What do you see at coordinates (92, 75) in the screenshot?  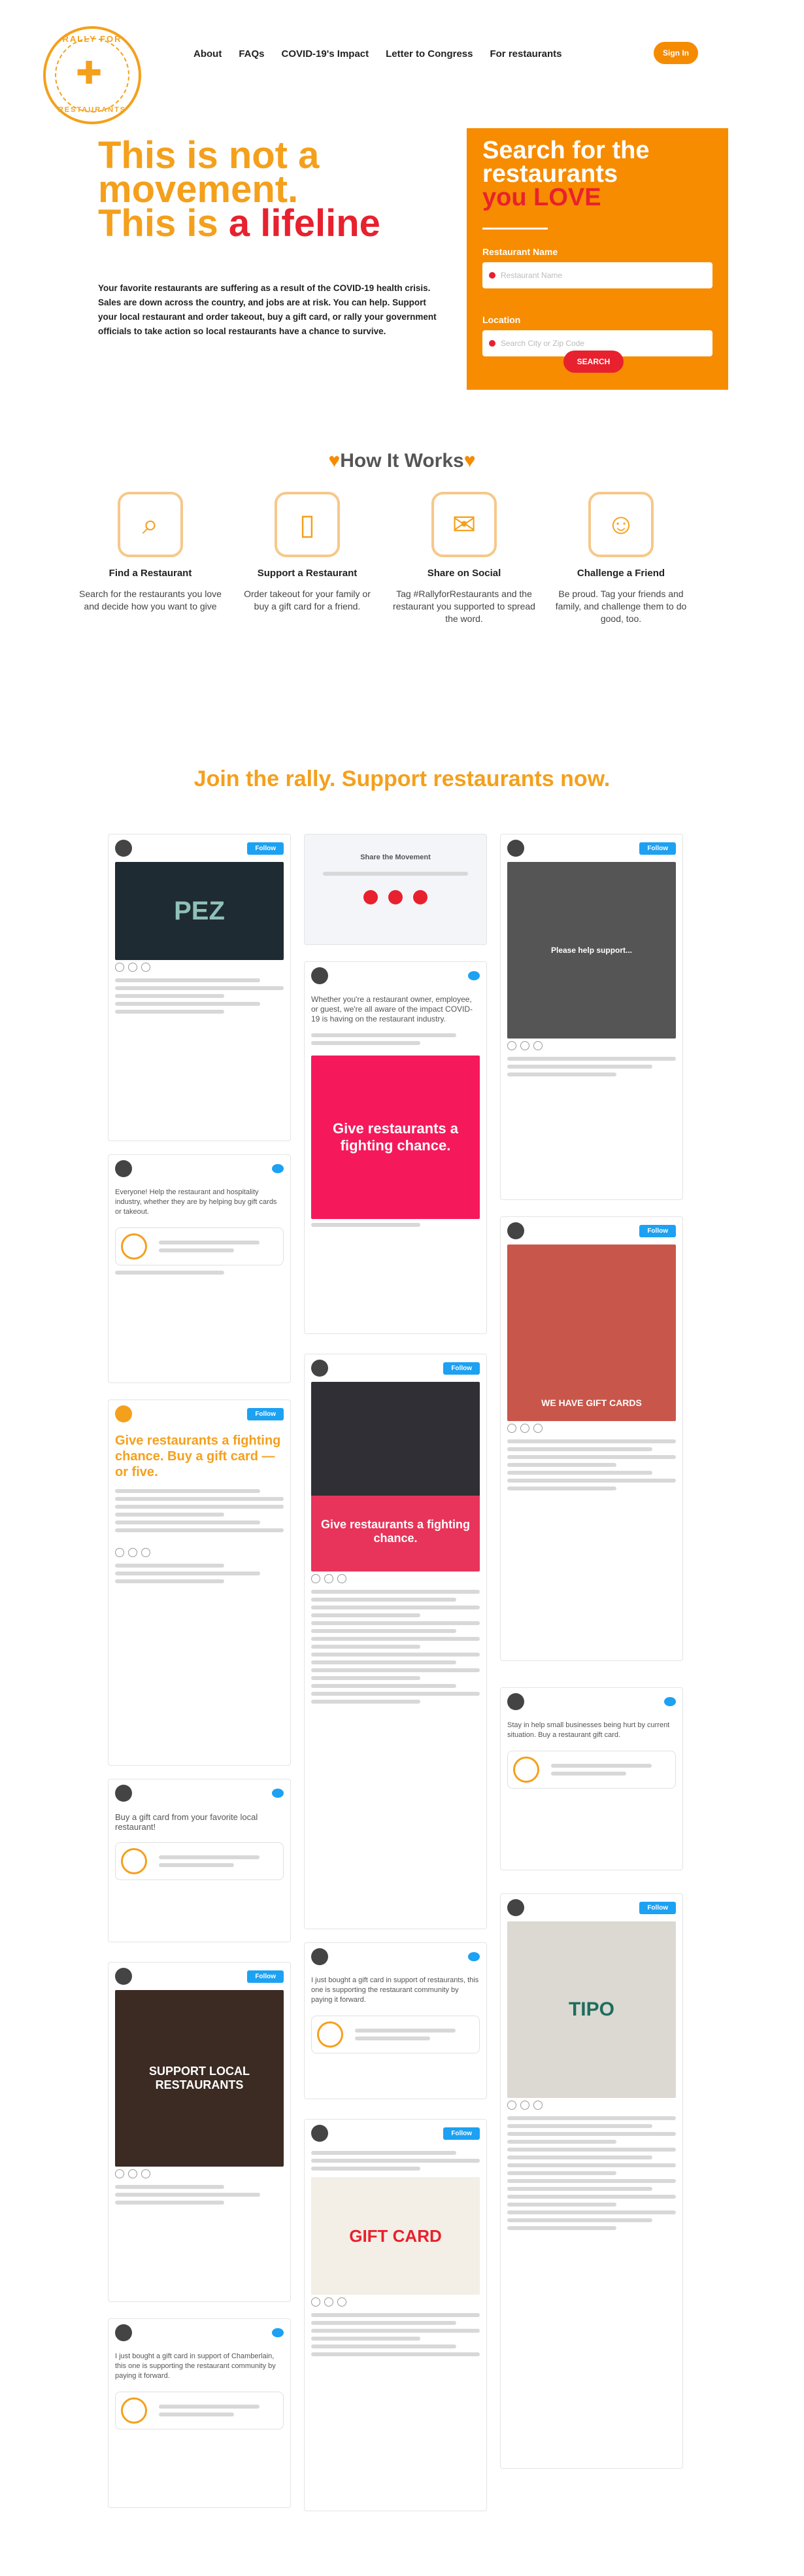 I see `logo: RALLY FOR RESTAURANTS ✚` at bounding box center [92, 75].